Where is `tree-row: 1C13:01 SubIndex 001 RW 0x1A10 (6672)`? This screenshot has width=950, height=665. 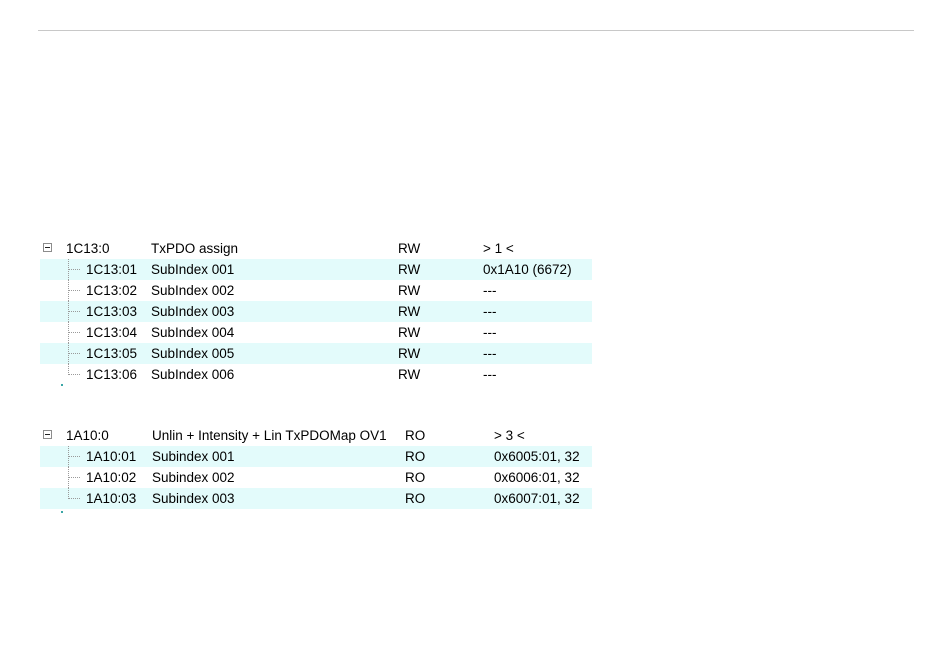 tree-row: 1C13:01 SubIndex 001 RW 0x1A10 (6672) is located at coordinates (316, 269).